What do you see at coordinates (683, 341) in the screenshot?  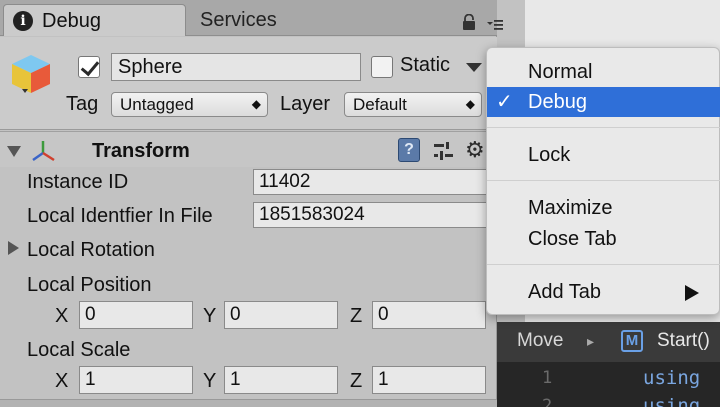 I see `breadcrumb-method: Start()` at bounding box center [683, 341].